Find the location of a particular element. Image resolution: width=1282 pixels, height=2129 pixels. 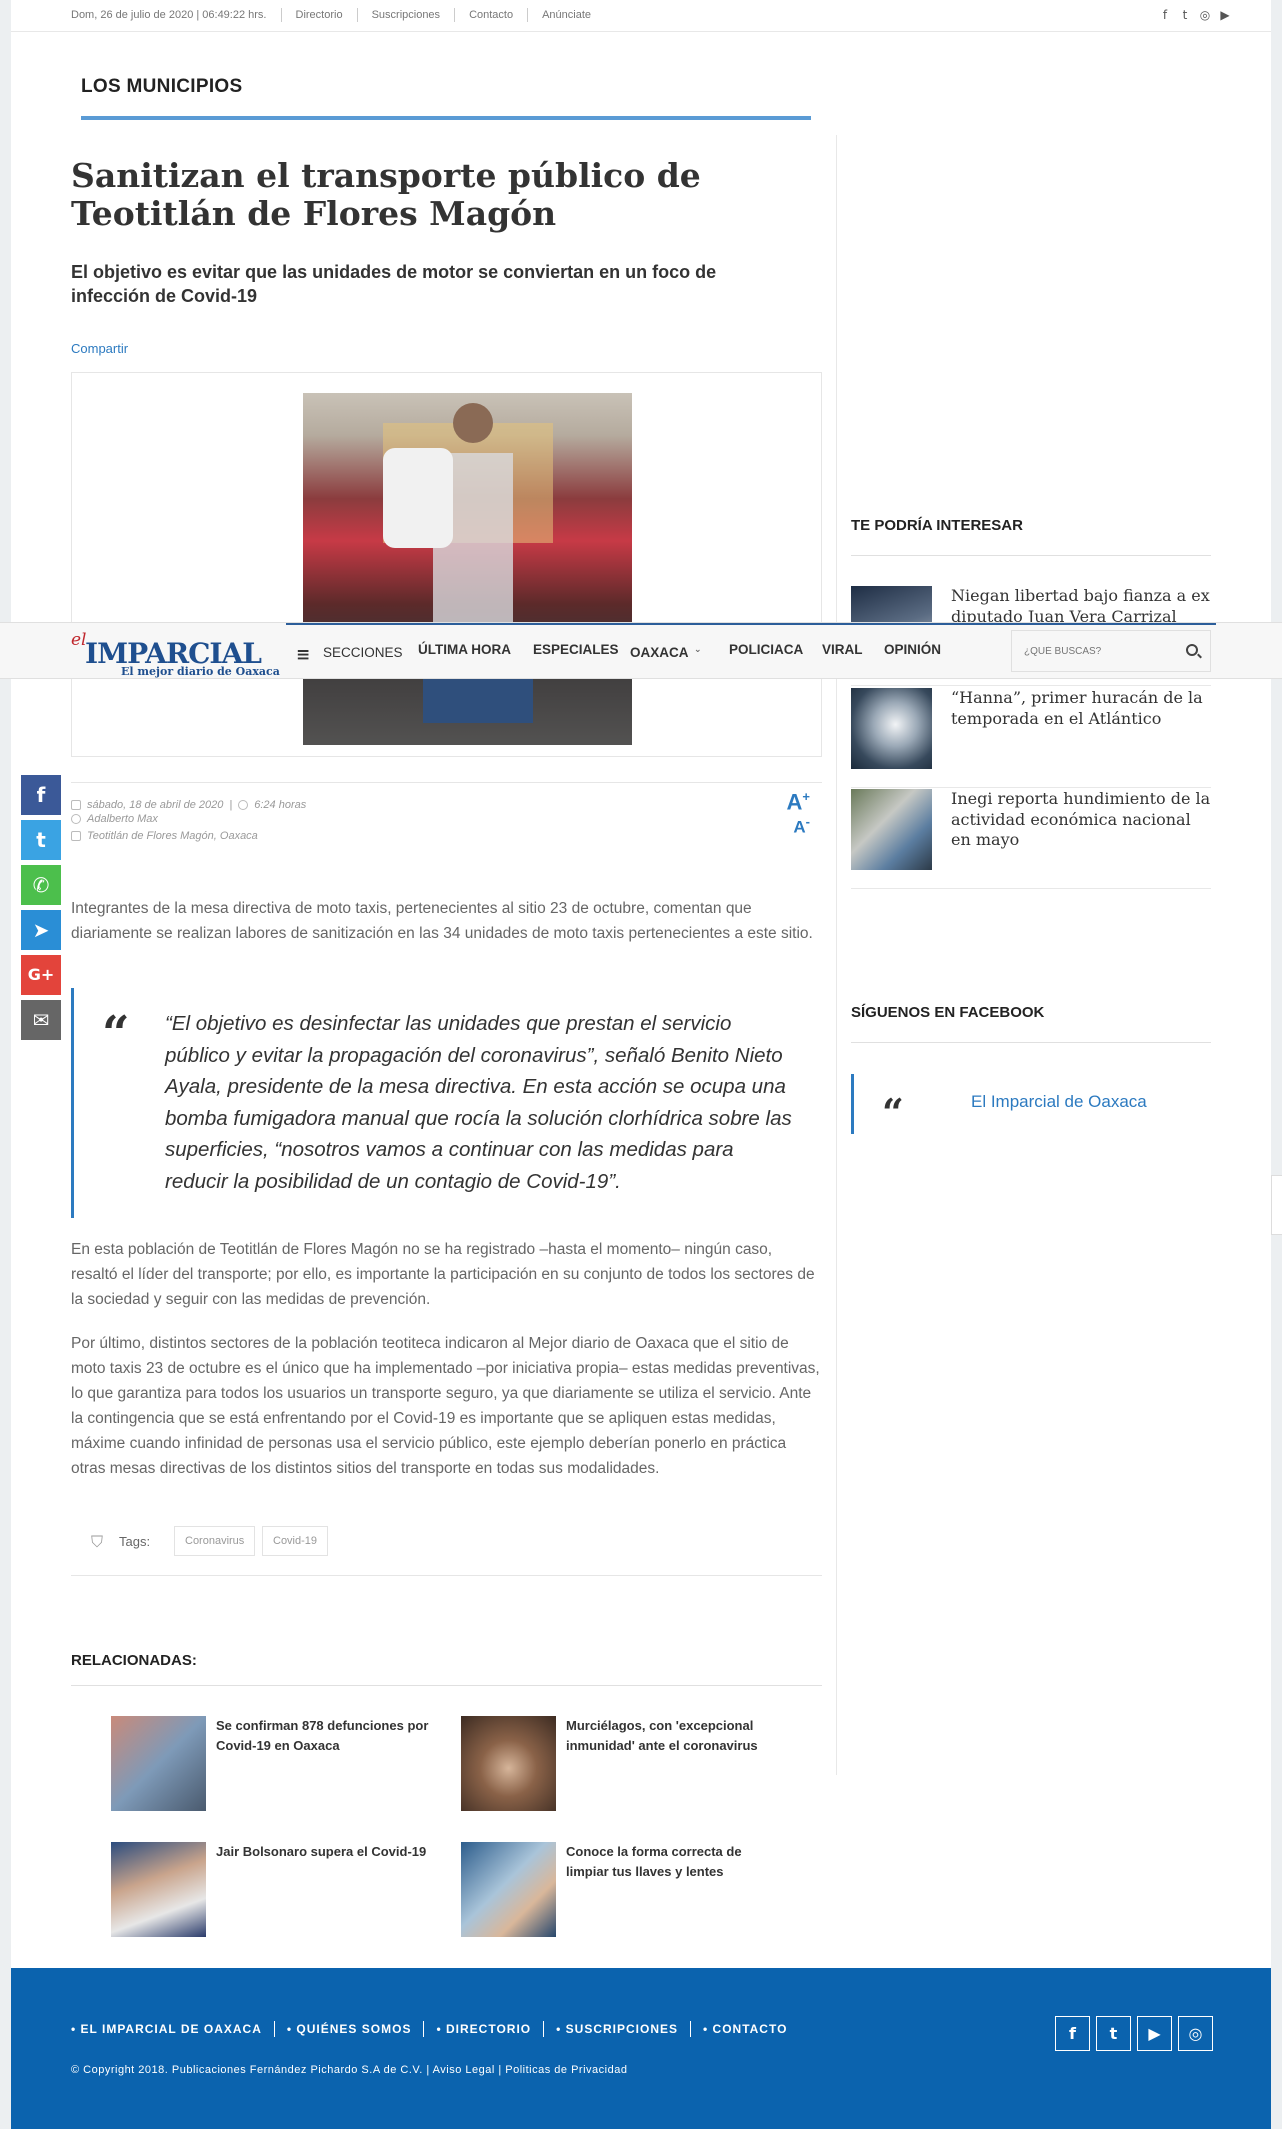

article-location: Teotitlán de Flores Magón, Oaxaca is located at coordinates (172, 836).